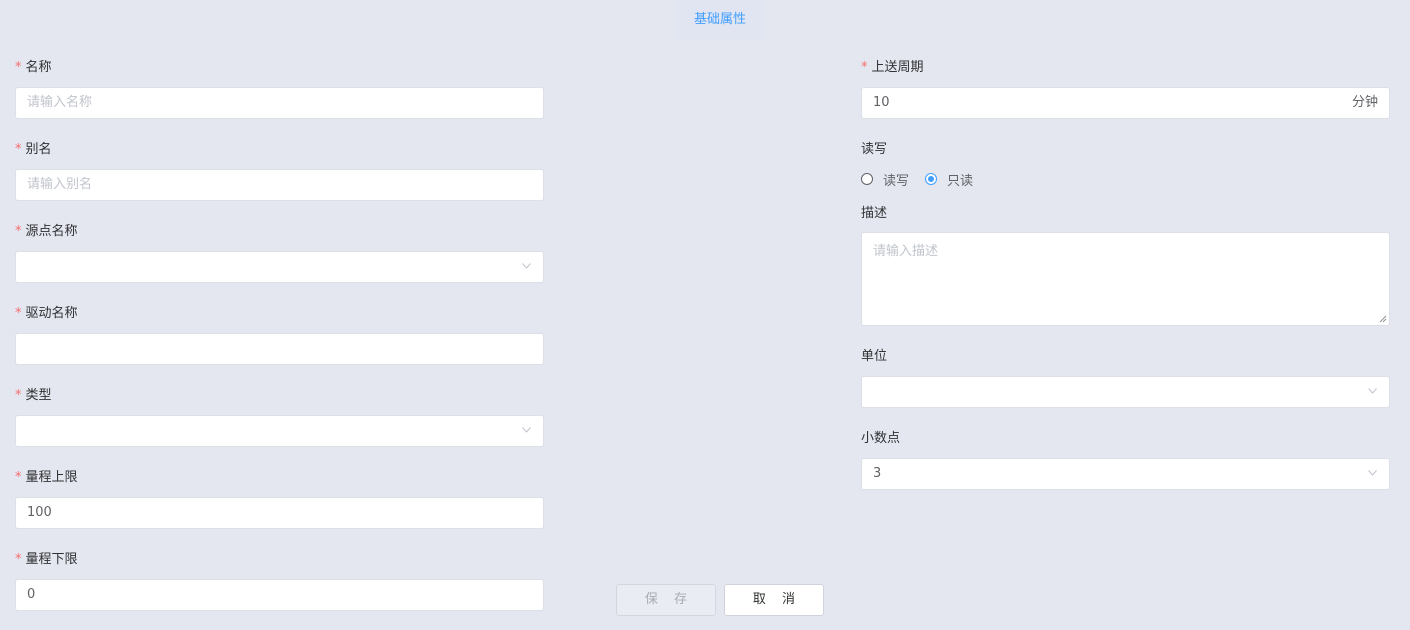 This screenshot has width=1410, height=630. What do you see at coordinates (877, 473) in the screenshot?
I see `decimal-value: 3` at bounding box center [877, 473].